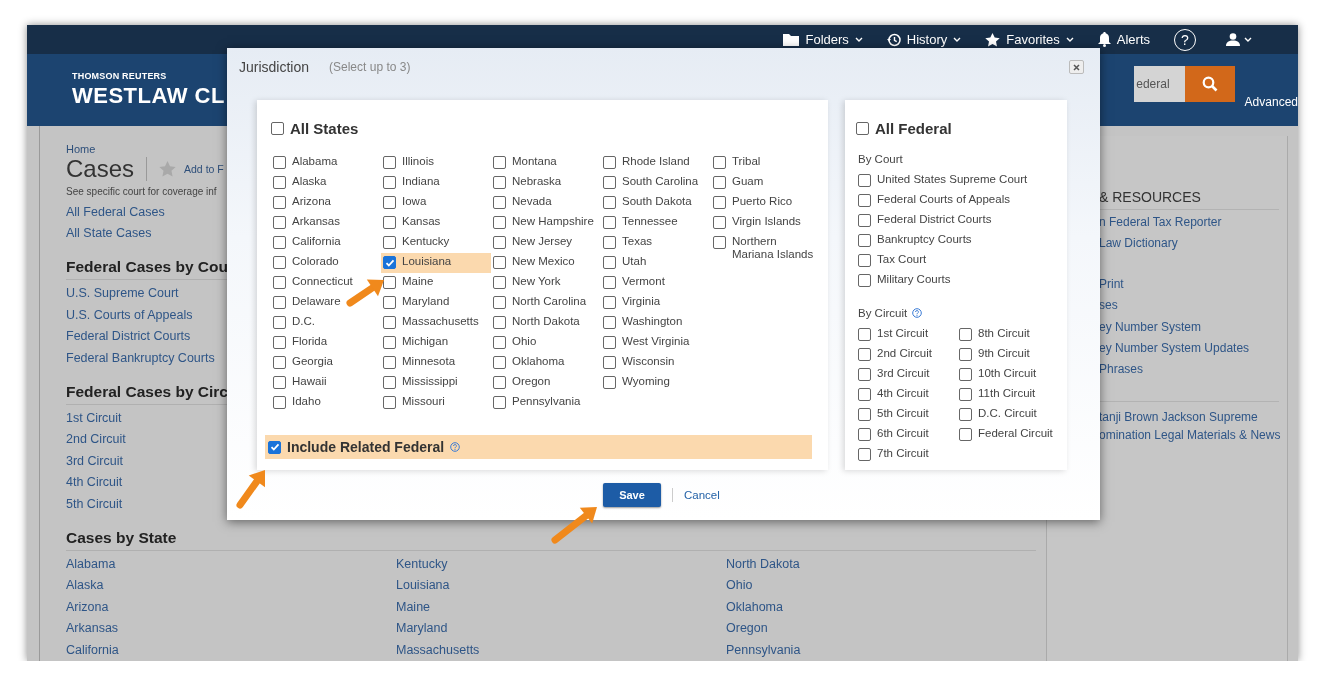 This screenshot has width=1317, height=677. What do you see at coordinates (315, 261) in the screenshot?
I see `state-option: Colorado` at bounding box center [315, 261].